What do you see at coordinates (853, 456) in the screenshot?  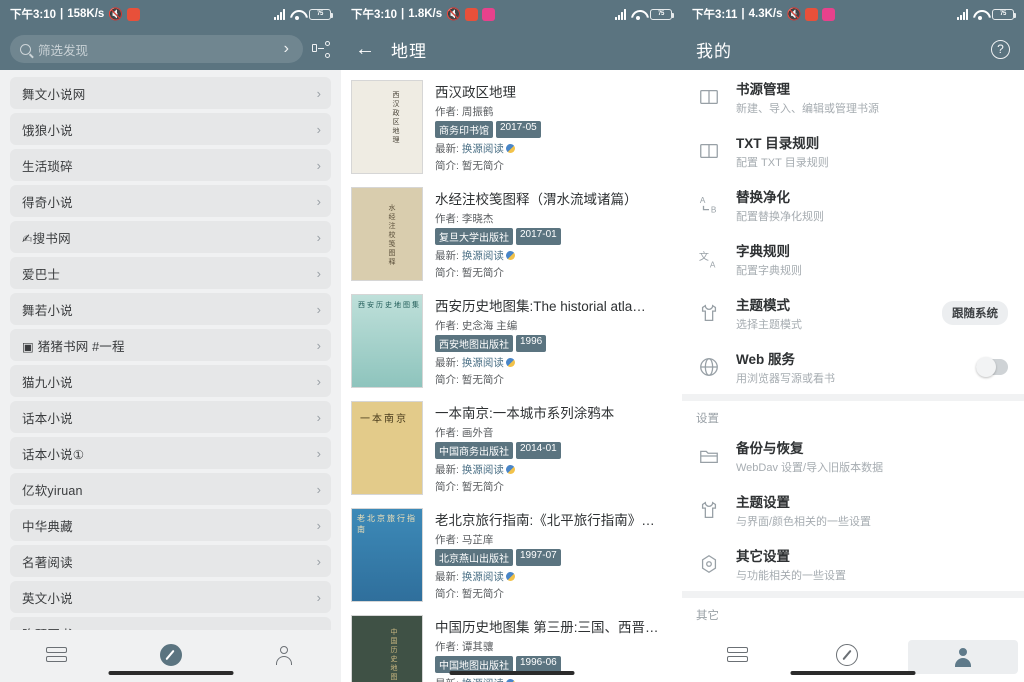 I see `settings-item-backup-restore: 备份与恢复 WebDav 设置/导入旧版本数据` at bounding box center [853, 456].